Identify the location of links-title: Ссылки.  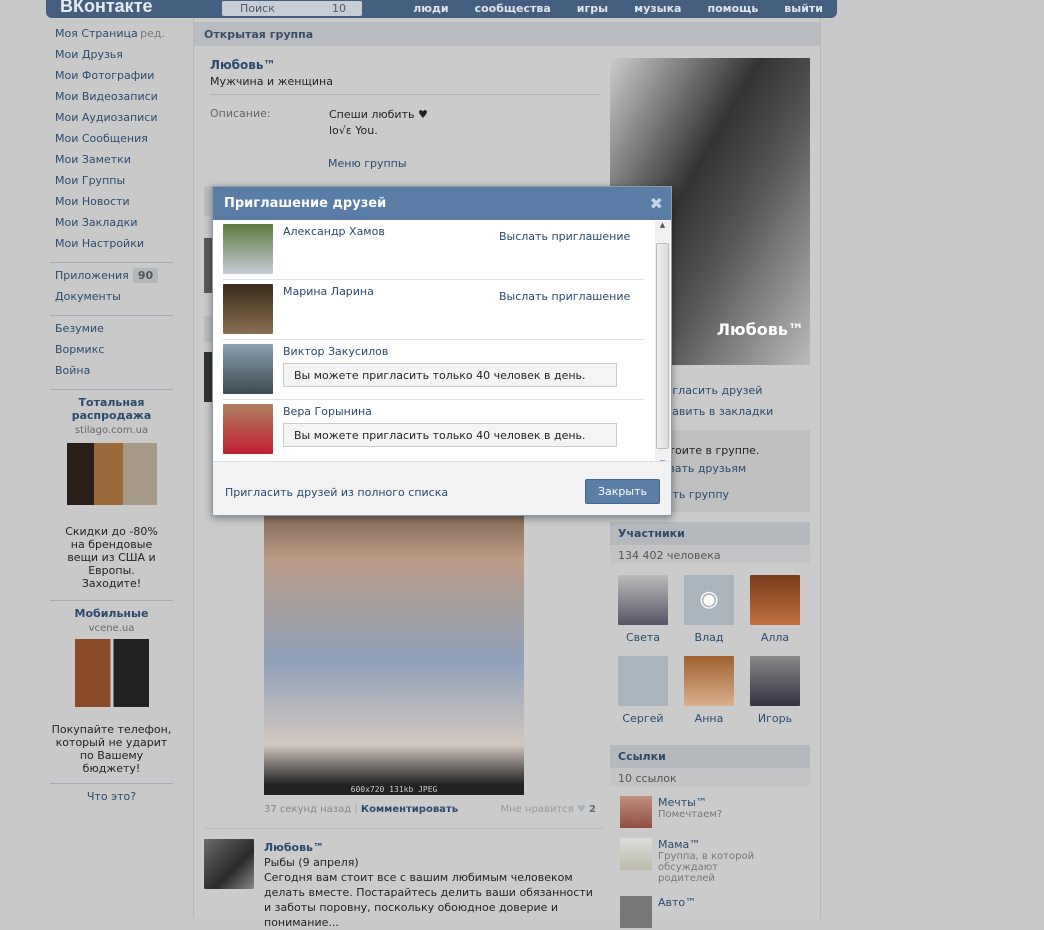
(710, 756).